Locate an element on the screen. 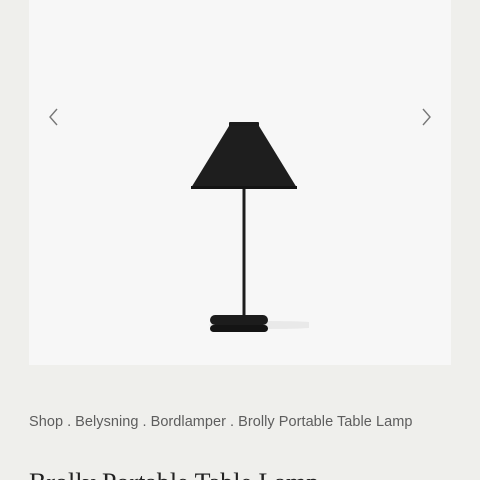 This screenshot has height=480, width=480. breadcrumb-belysning: Belysning is located at coordinates (106, 422).